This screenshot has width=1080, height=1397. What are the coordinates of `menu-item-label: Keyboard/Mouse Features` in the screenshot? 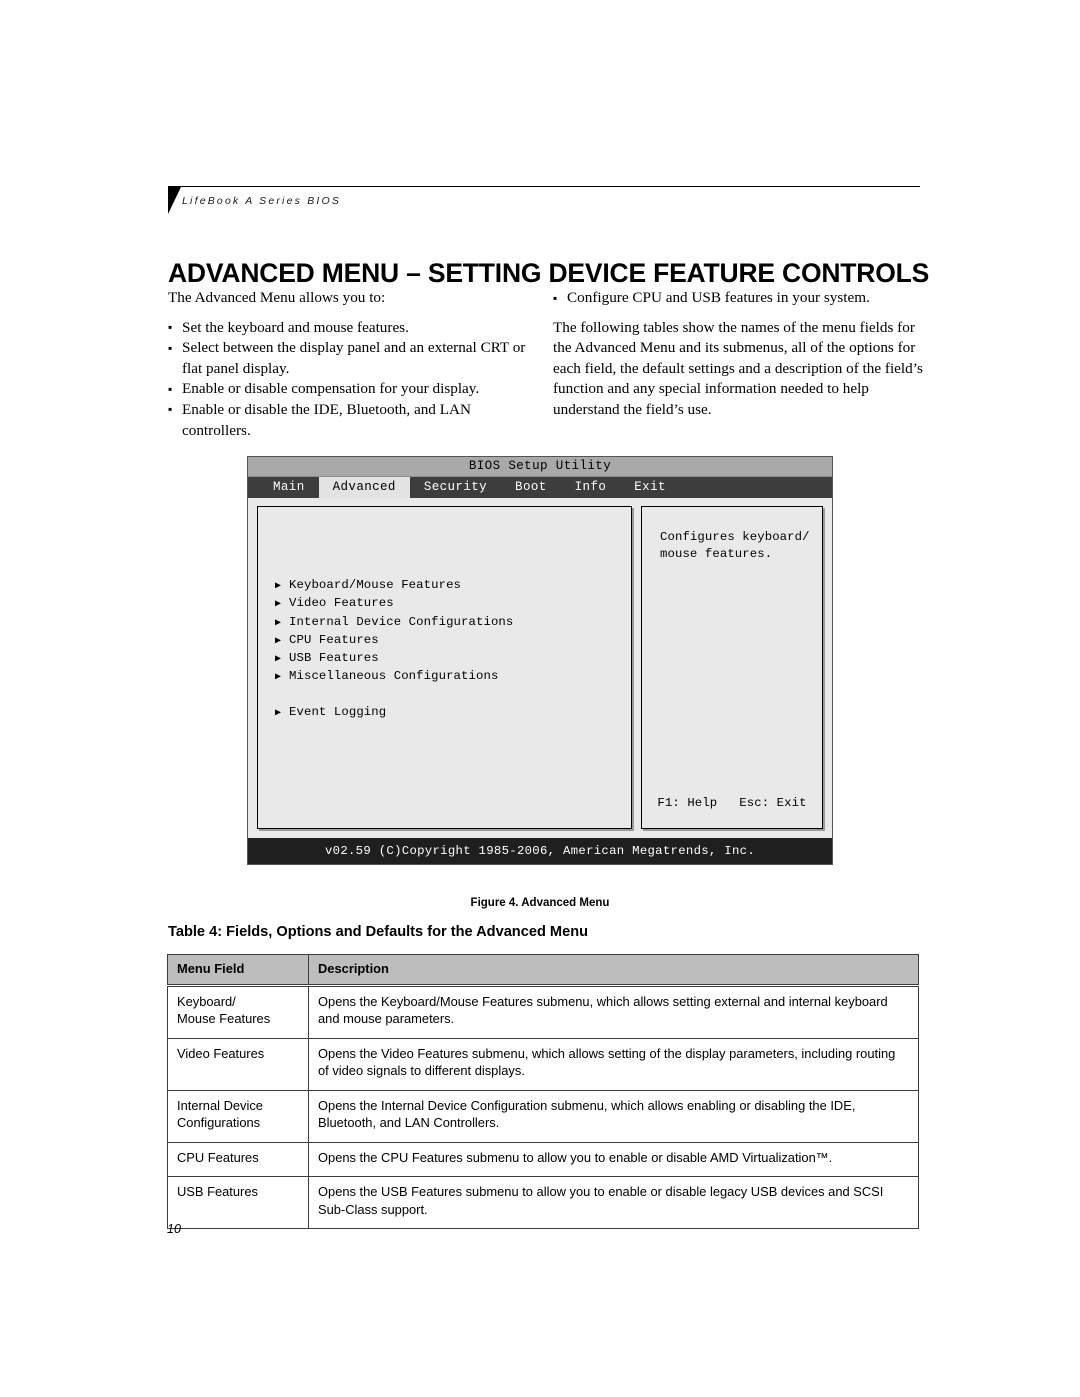 It's located at (375, 585).